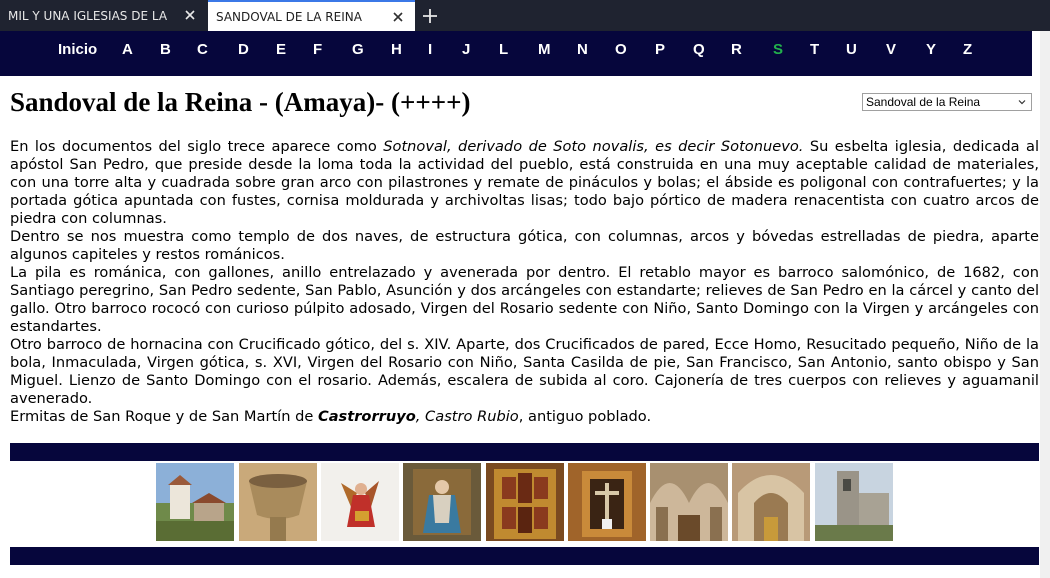 The image size is (1050, 578). Describe the element at coordinates (503, 49) in the screenshot. I see `nav-letter-l: L` at that location.